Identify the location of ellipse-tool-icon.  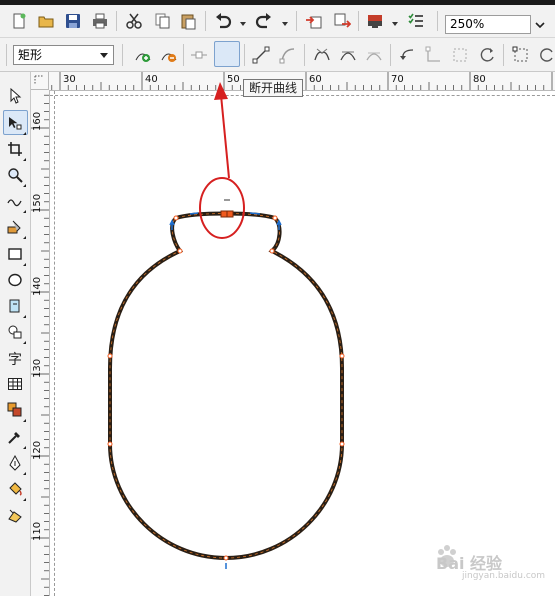
(15, 280).